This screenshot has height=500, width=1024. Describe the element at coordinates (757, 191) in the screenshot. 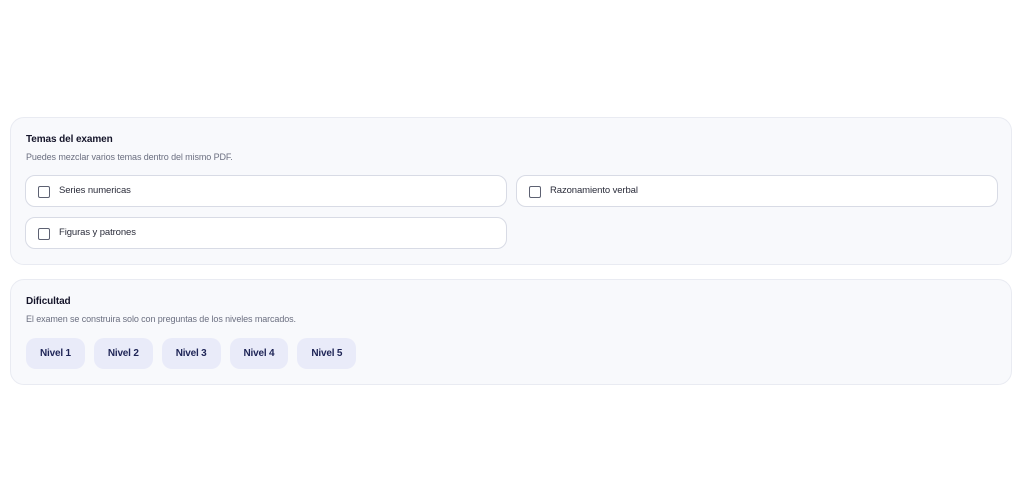

I see `topic-option-razonamiento-verbal: Razonamiento verbal` at that location.